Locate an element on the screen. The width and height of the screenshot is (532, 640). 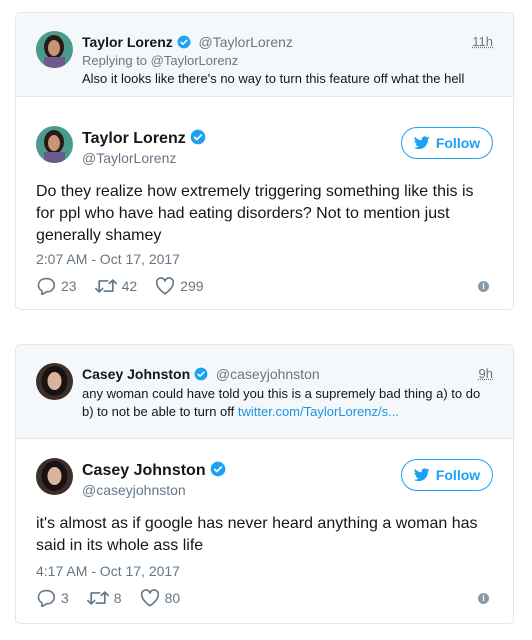
like-count: 299 is located at coordinates (192, 286).